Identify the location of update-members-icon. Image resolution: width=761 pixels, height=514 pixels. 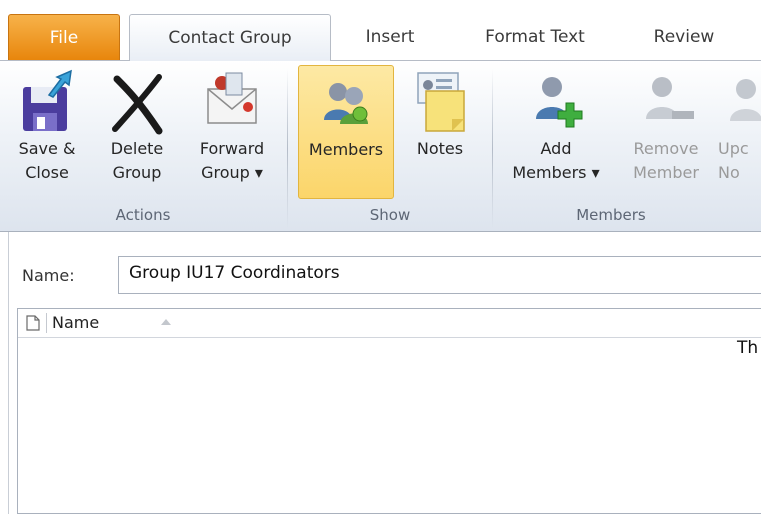
(745, 100).